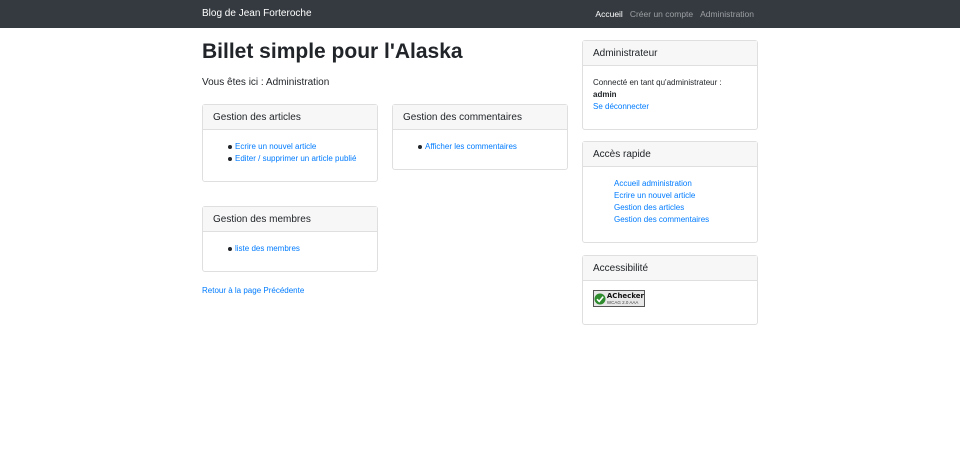 This screenshot has height=472, width=960. Describe the element at coordinates (661, 14) in the screenshot. I see `nav-link-create-account: Créer un compte` at that location.